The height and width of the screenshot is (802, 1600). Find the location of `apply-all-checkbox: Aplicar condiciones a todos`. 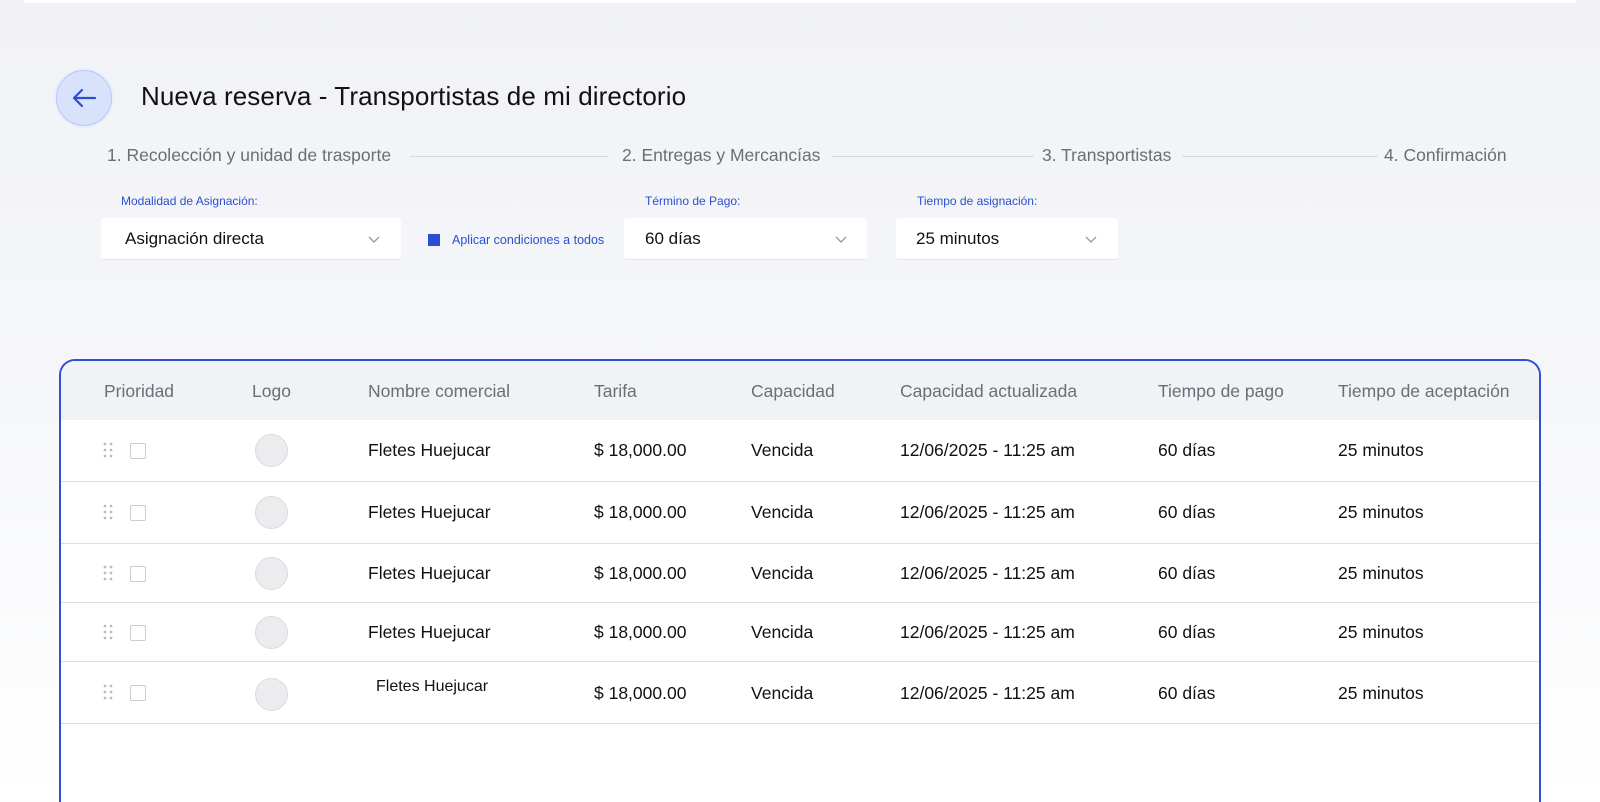

apply-all-checkbox: Aplicar condiciones a todos is located at coordinates (516, 240).